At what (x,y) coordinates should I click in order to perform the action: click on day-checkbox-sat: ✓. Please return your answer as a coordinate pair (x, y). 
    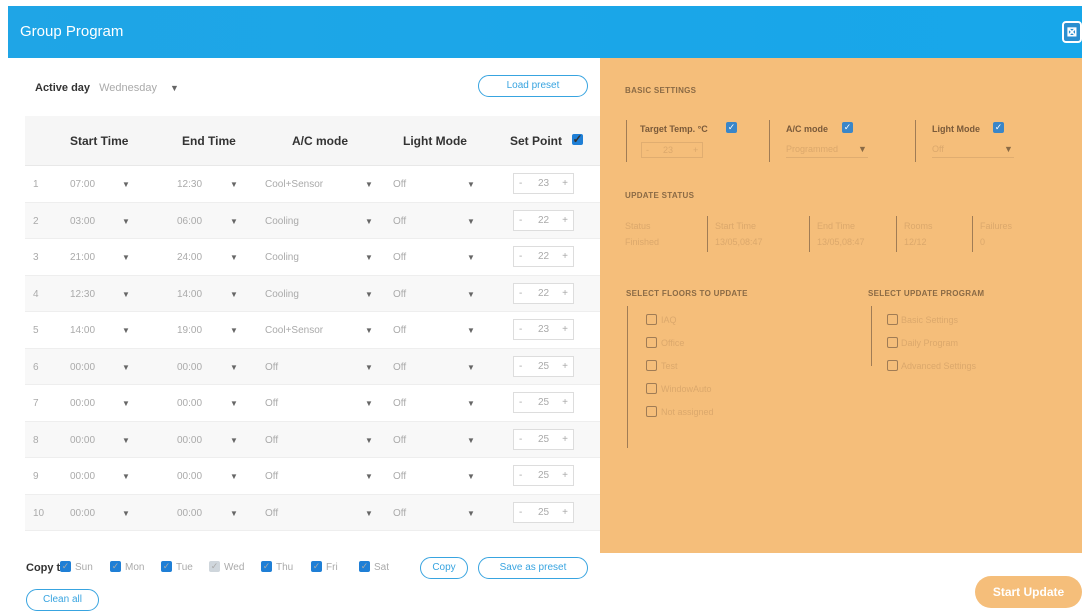
    Looking at the image, I should click on (364, 566).